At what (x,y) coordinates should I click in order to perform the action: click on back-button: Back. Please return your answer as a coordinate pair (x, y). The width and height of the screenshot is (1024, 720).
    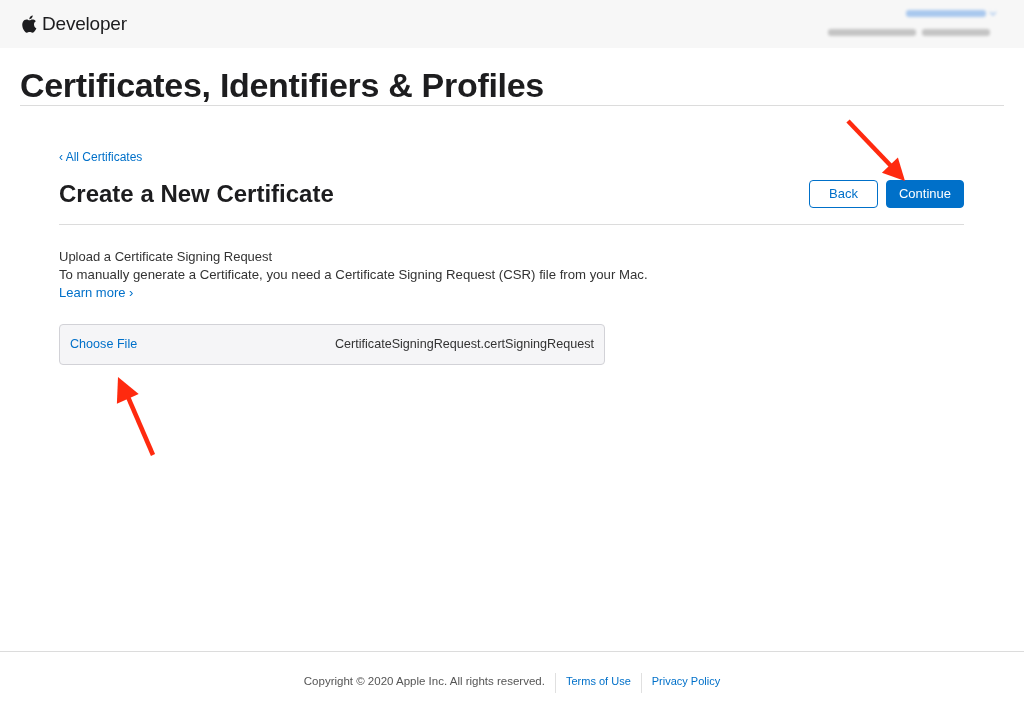
    Looking at the image, I should click on (843, 194).